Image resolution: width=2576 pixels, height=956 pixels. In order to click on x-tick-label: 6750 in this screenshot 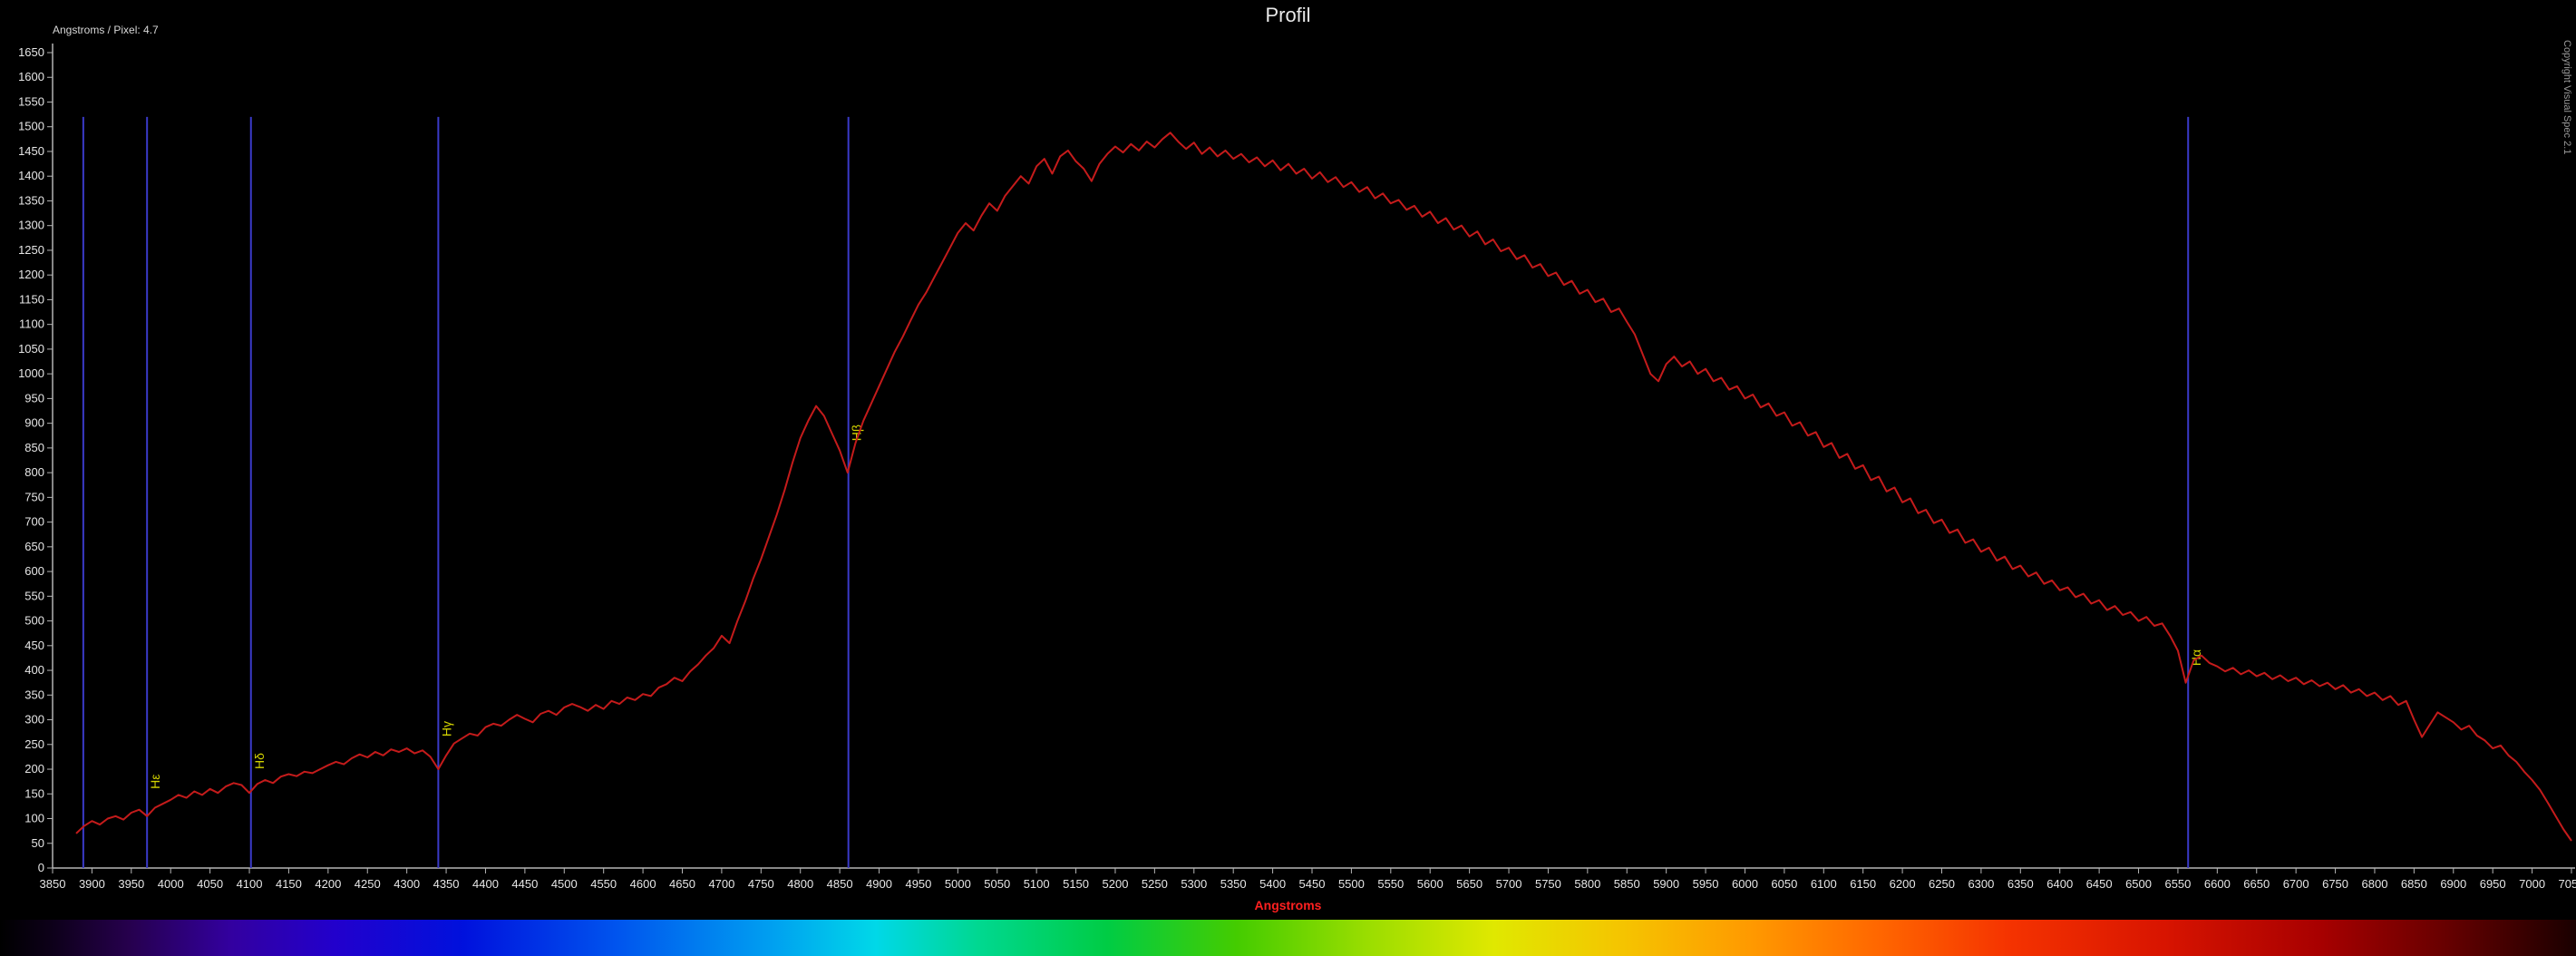, I will do `click(2335, 884)`.